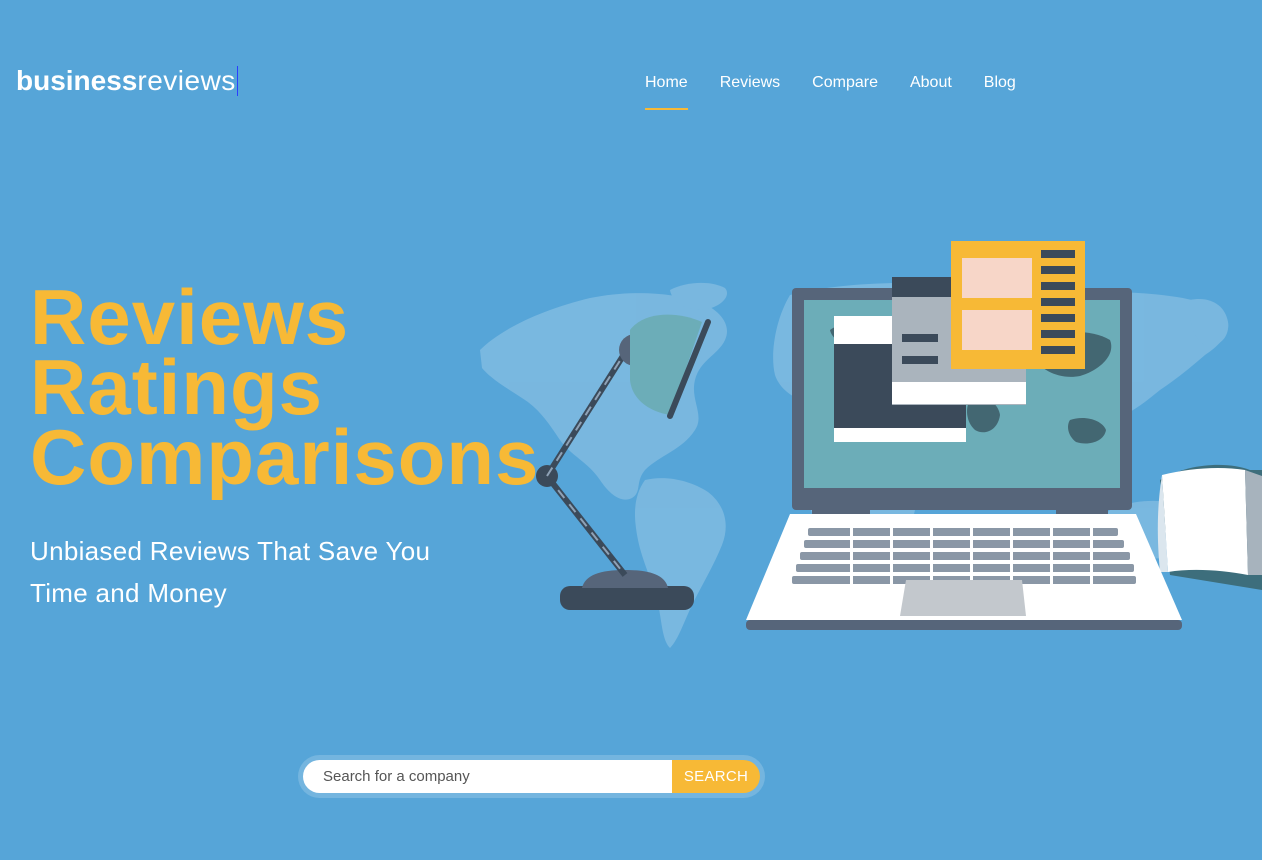 Image resolution: width=1262 pixels, height=860 pixels. I want to click on nav-item-compare: Compare, so click(845, 92).